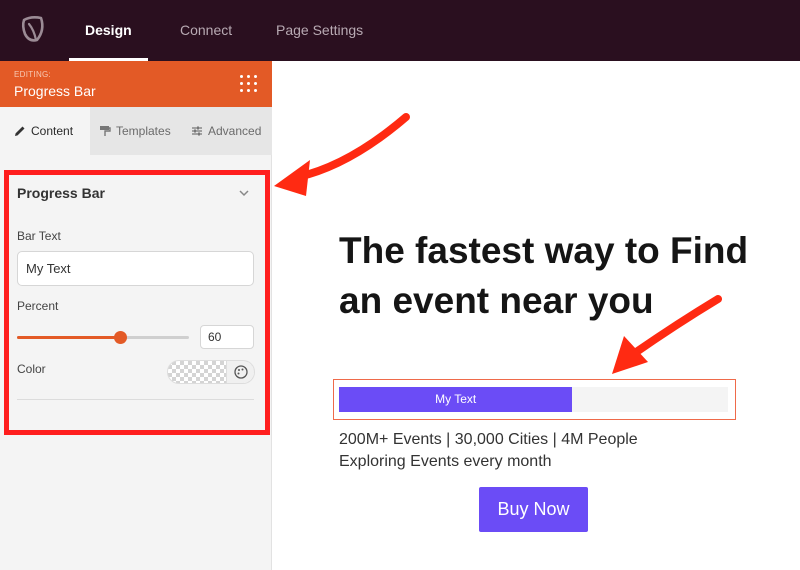 This screenshot has height=570, width=800. I want to click on percent-slider, so click(103, 337).